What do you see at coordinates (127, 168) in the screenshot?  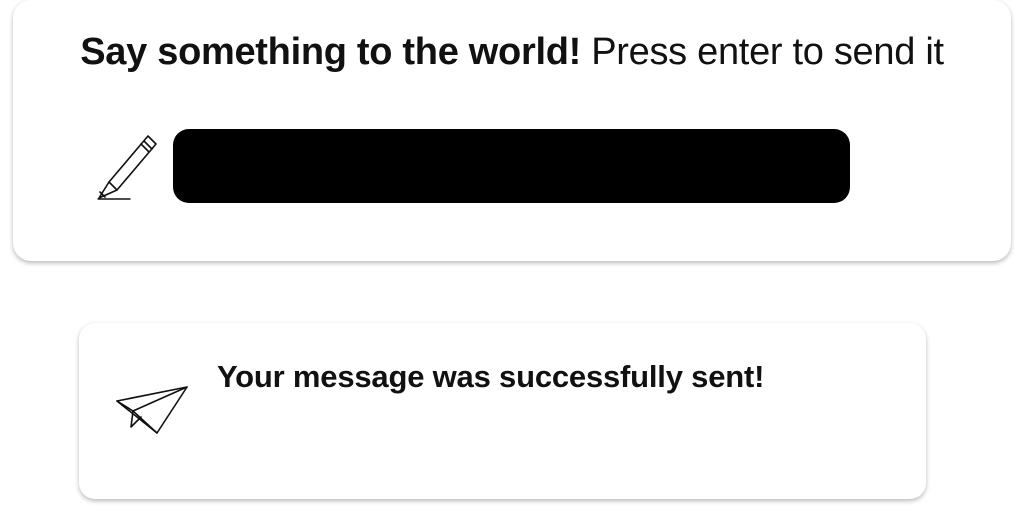 I see `pencil-icon` at bounding box center [127, 168].